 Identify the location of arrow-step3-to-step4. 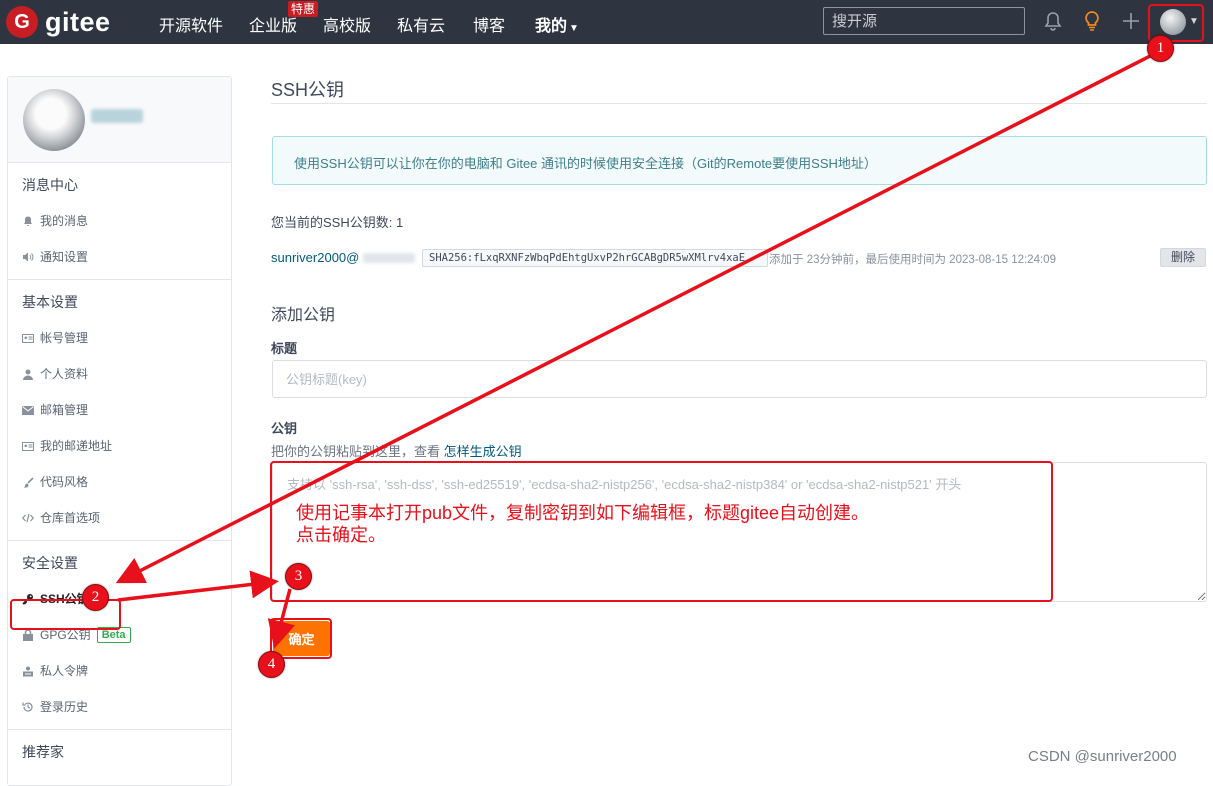
(281, 618).